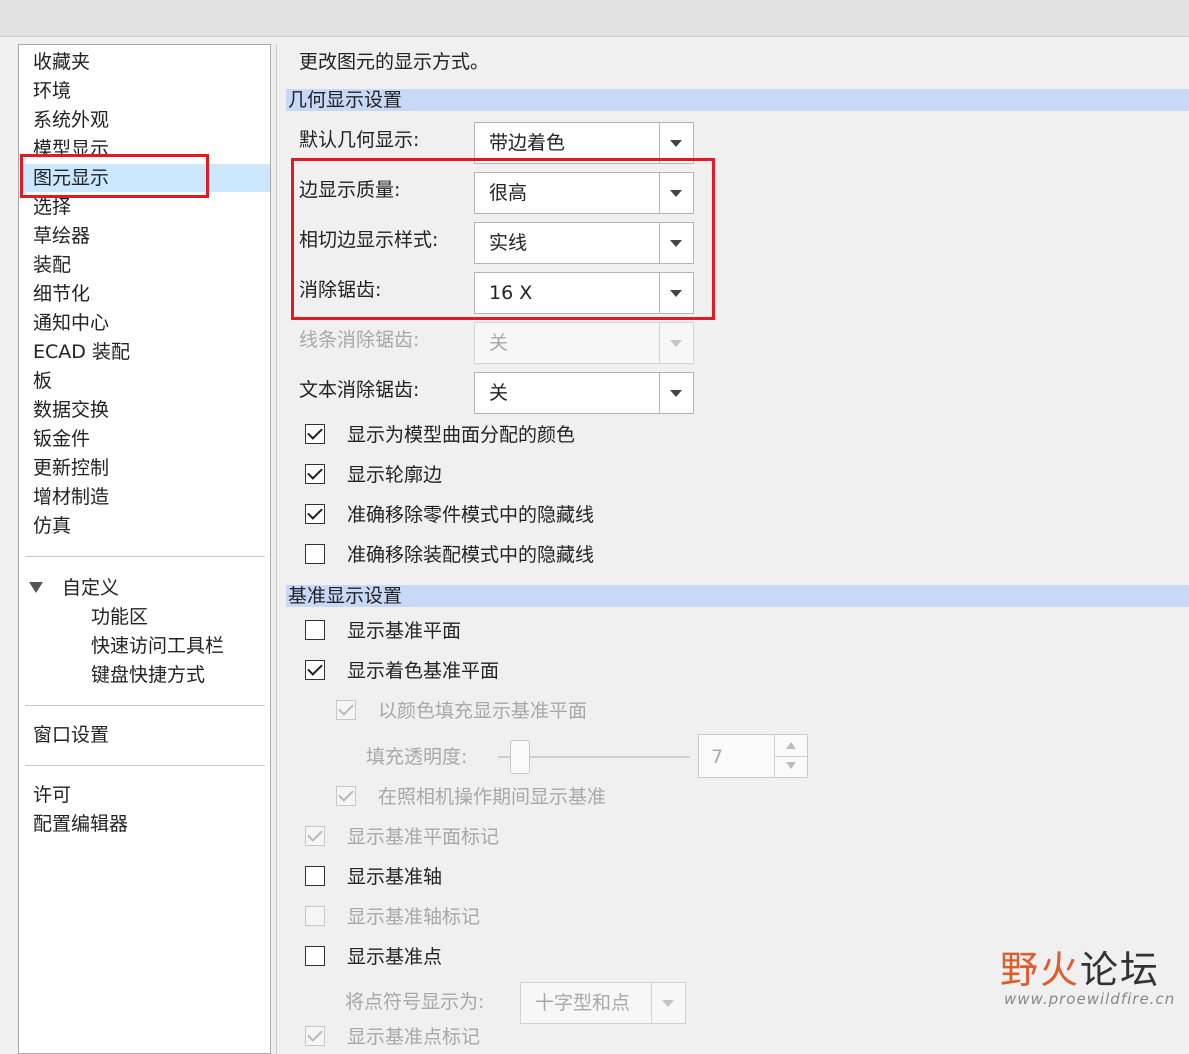  Describe the element at coordinates (61, 439) in the screenshot. I see `nav-item-sheetmetal: 钣金件` at that location.